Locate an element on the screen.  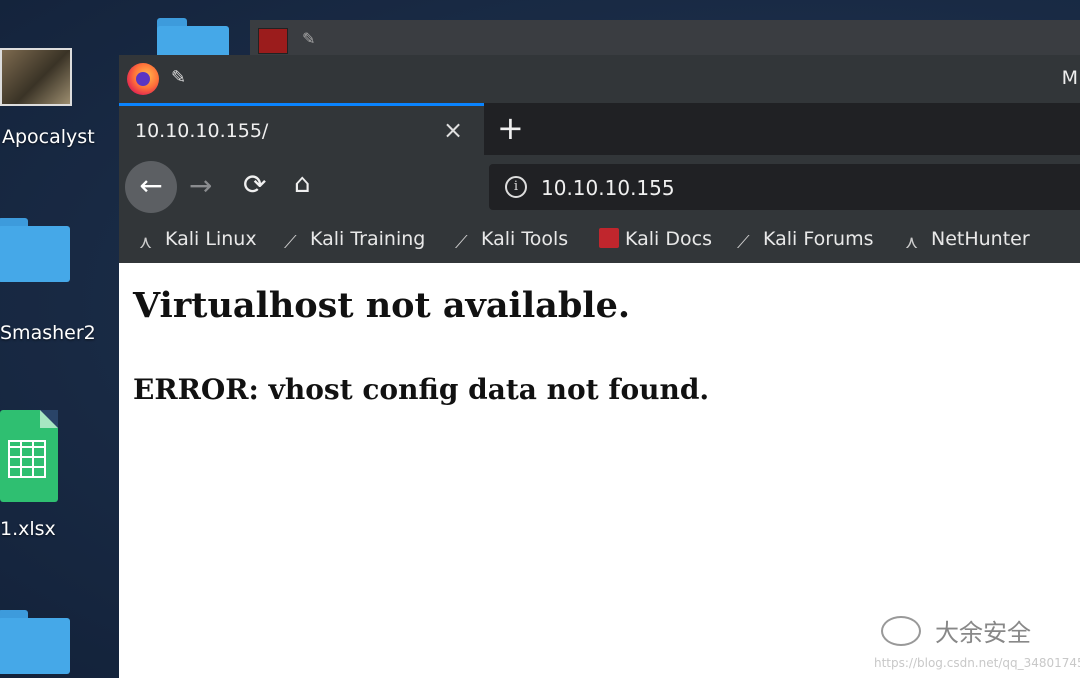
tab-title: 10.10.10.155/ is located at coordinates (202, 131).